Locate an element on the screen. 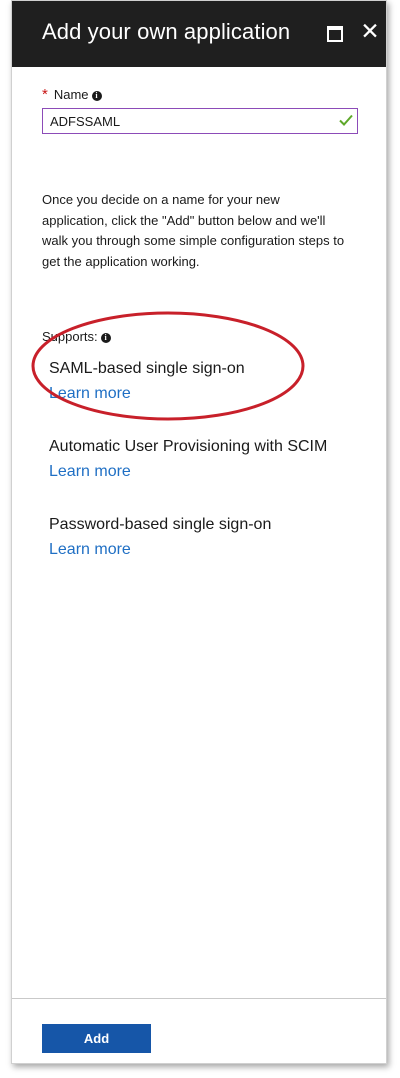 Image resolution: width=400 pixels, height=1078 pixels. maximize-button is located at coordinates (334, 33).